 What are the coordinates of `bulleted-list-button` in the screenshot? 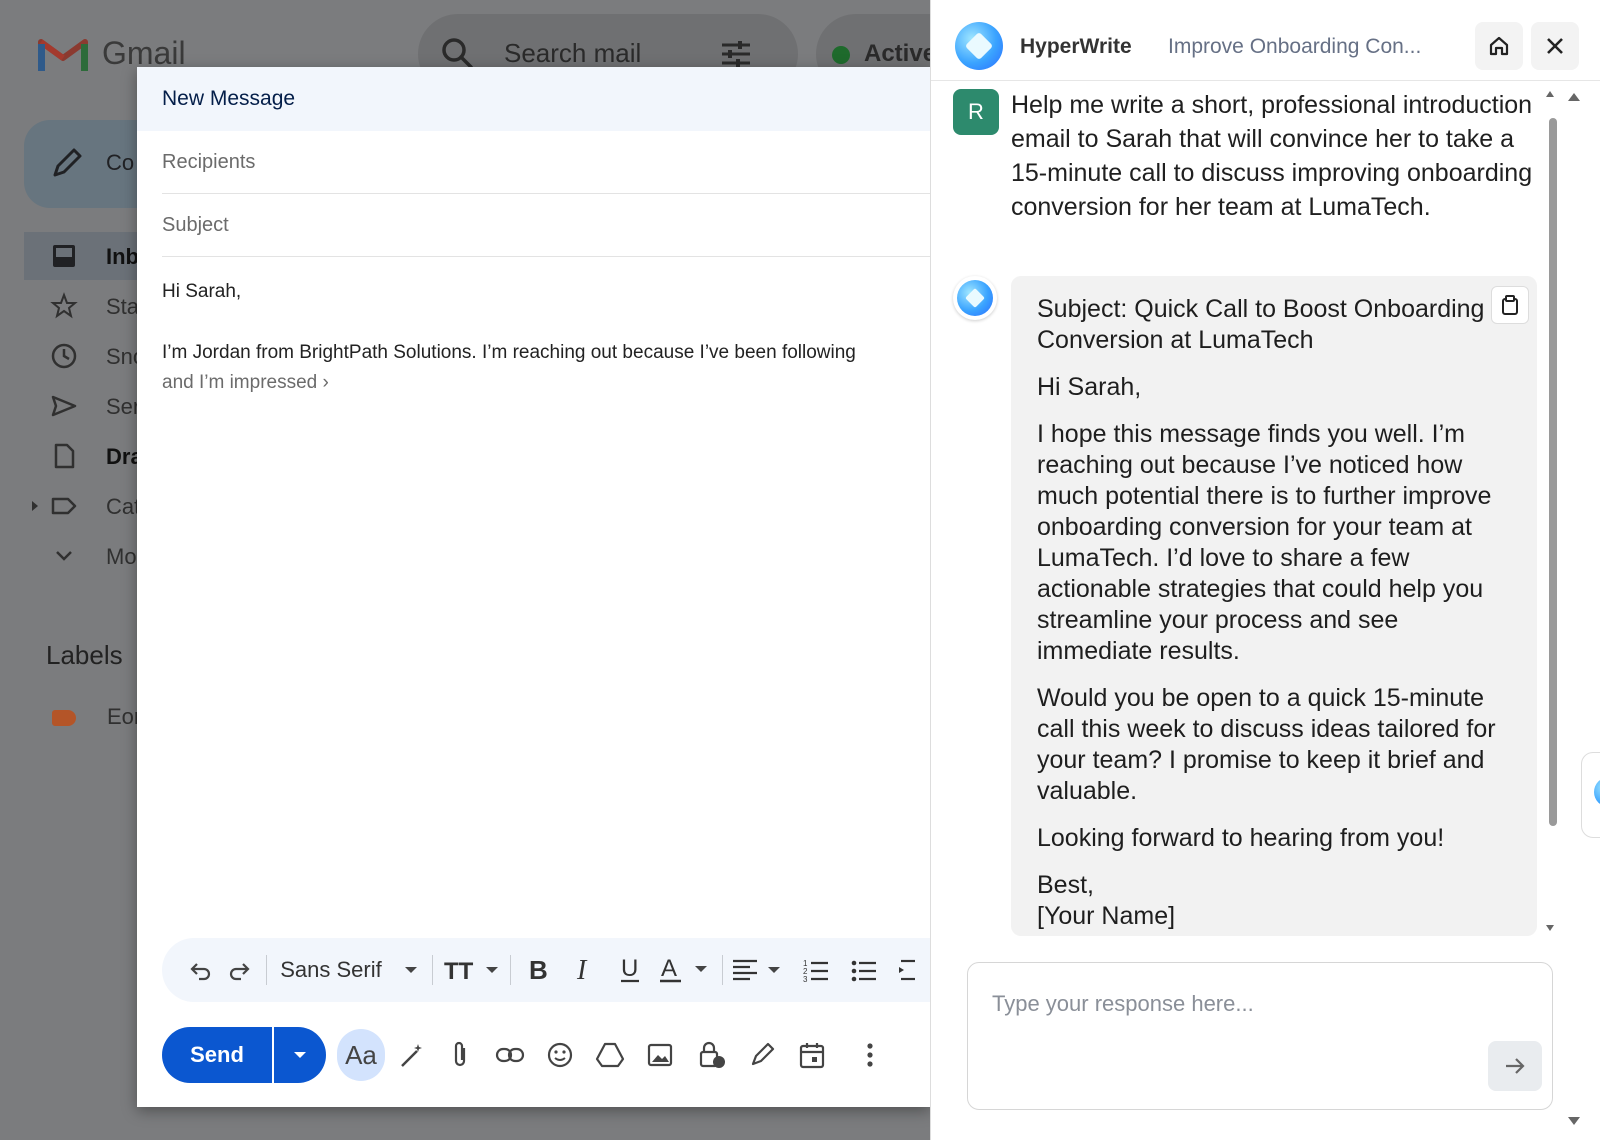 It's located at (864, 970).